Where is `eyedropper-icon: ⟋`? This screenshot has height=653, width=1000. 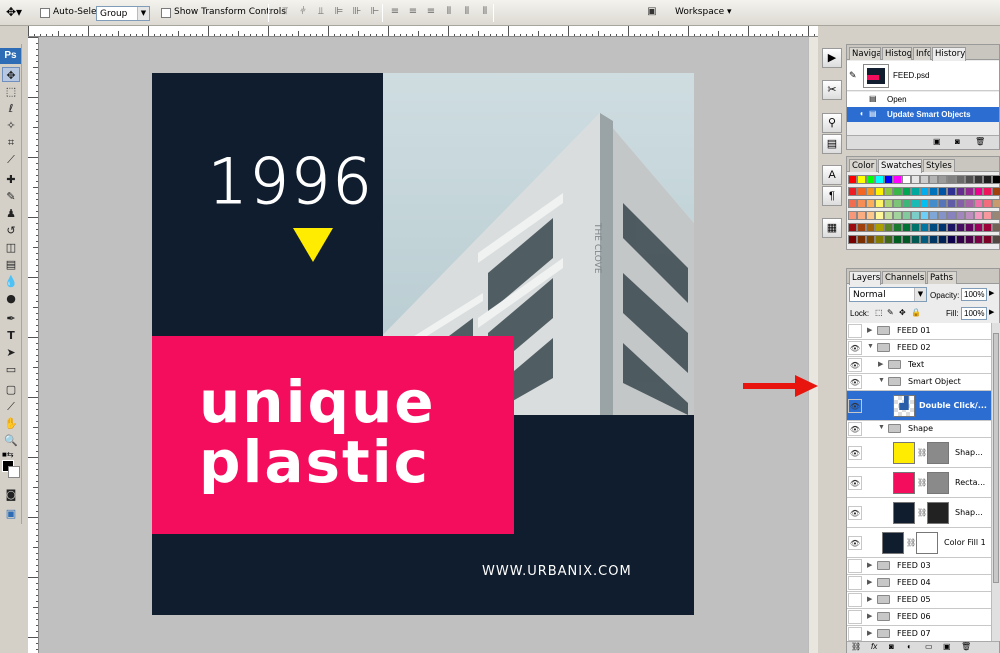
eyedropper-icon: ⟋ is located at coordinates (11, 406).